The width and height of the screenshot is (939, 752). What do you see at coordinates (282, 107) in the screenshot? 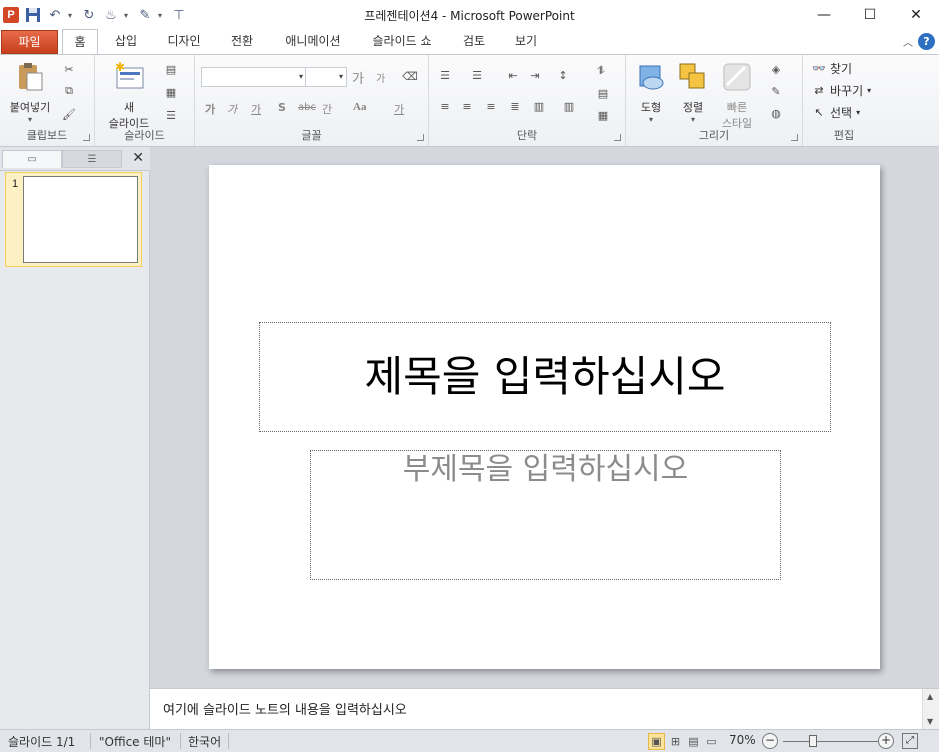
I see `text-shadow-button: S` at bounding box center [282, 107].